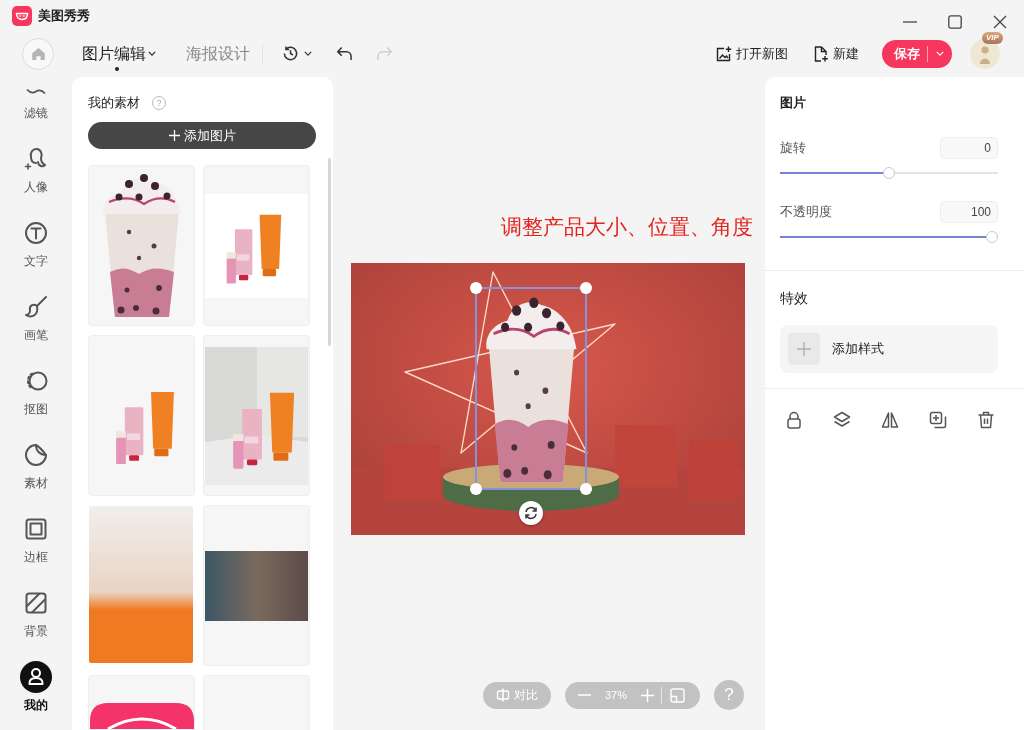 The width and height of the screenshot is (1024, 730). Describe the element at coordinates (992, 37) in the screenshot. I see `vip-badge: VIP` at that location.